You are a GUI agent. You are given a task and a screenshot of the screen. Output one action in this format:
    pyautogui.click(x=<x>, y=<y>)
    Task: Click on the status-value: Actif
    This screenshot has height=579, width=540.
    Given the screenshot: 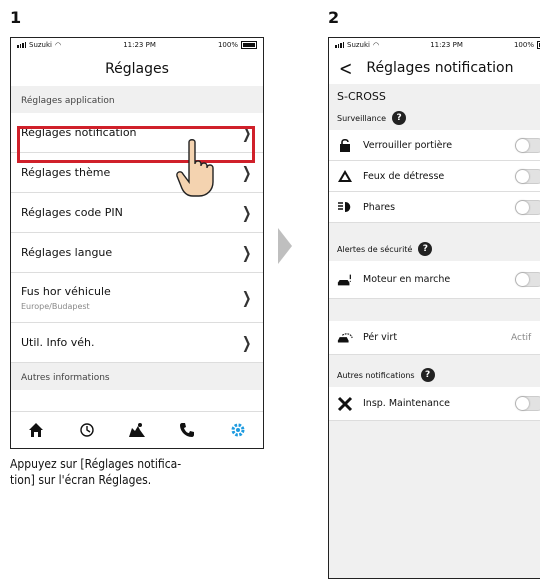 What is the action you would take?
    pyautogui.click(x=521, y=337)
    